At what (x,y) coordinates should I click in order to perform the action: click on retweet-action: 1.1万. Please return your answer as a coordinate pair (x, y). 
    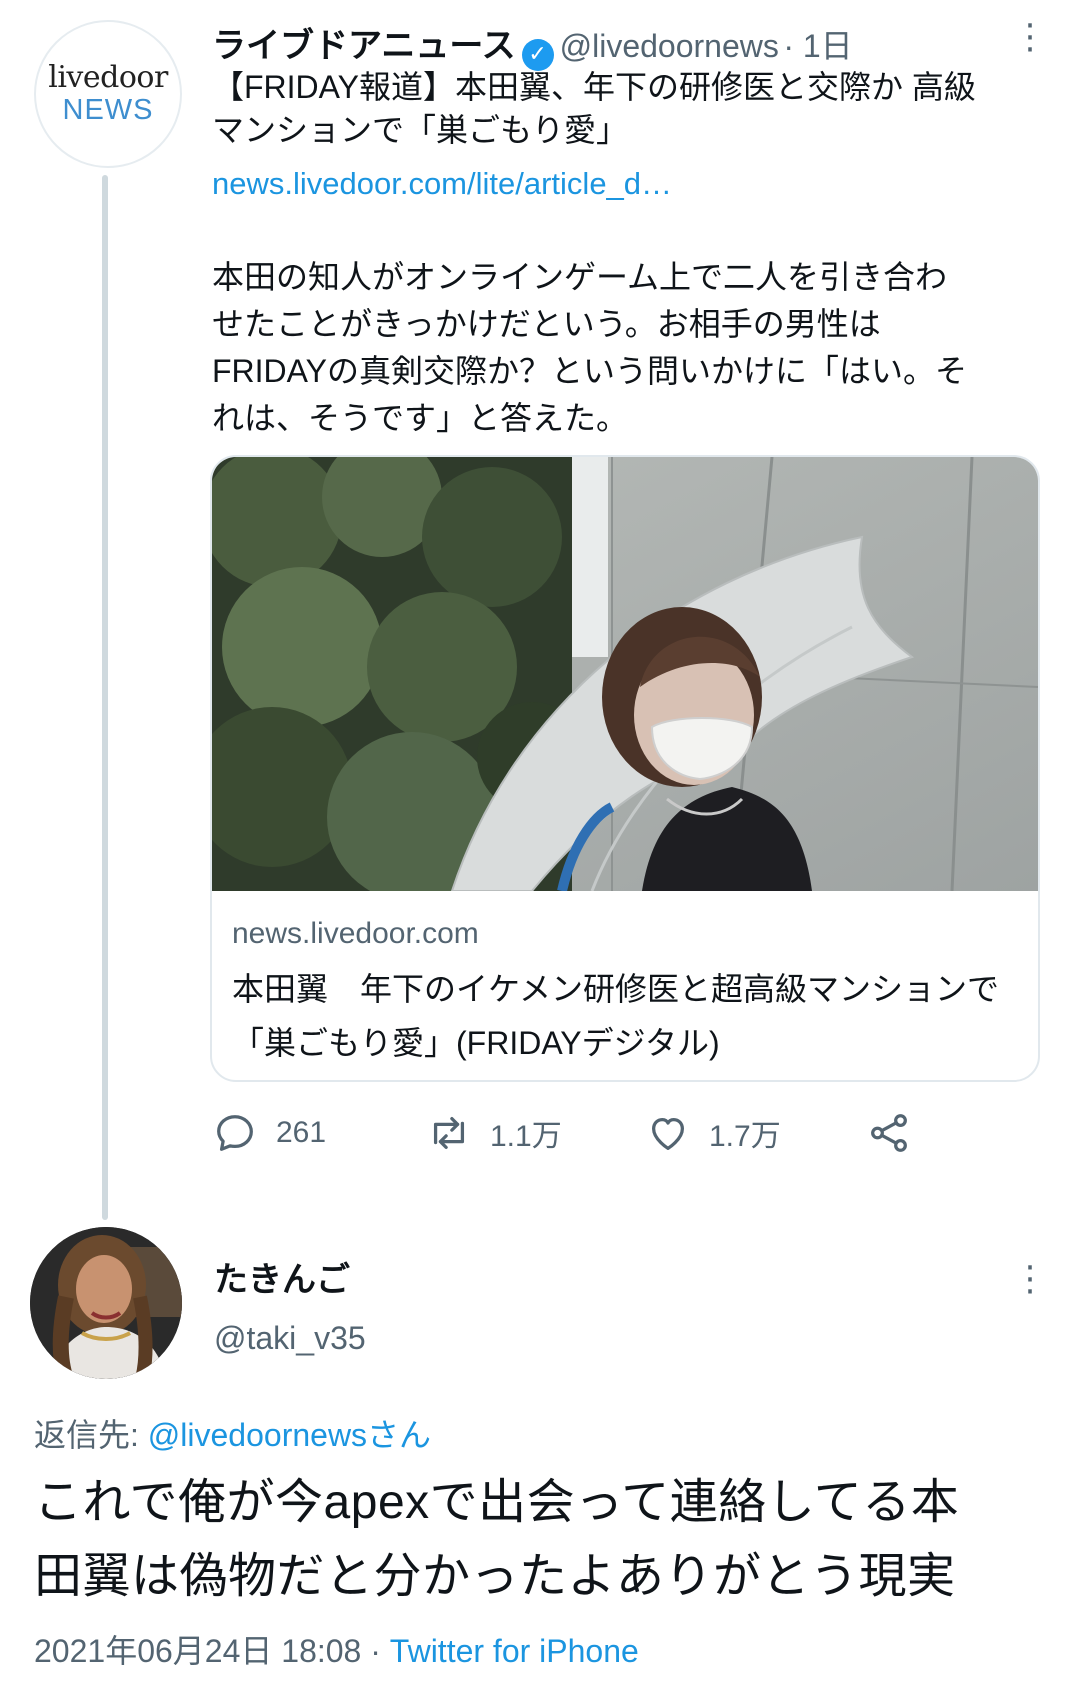
    Looking at the image, I should click on (494, 1133).